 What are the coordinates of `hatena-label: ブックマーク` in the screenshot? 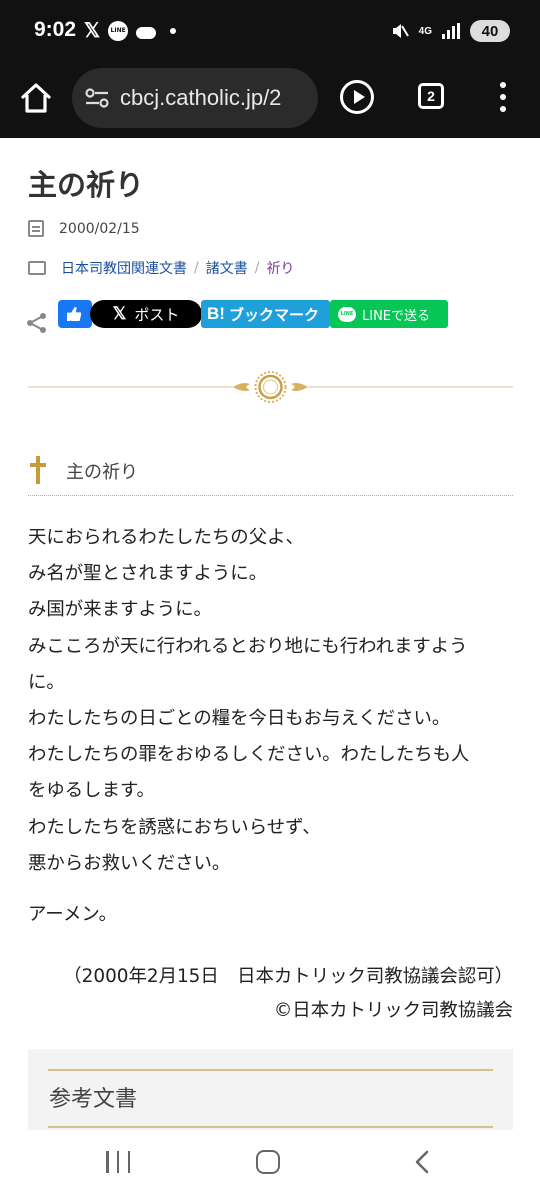 It's located at (273, 314).